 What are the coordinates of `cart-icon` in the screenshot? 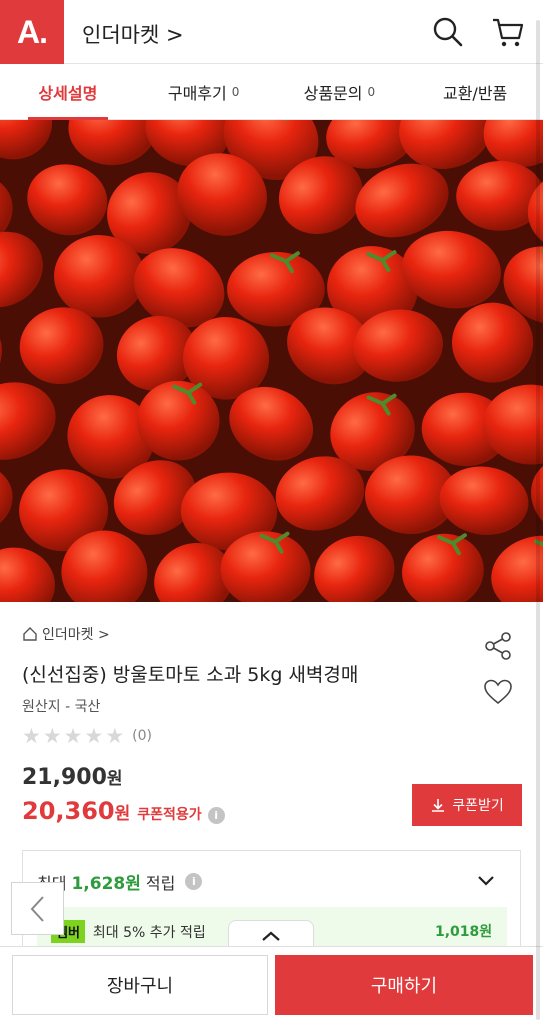 It's located at (508, 32).